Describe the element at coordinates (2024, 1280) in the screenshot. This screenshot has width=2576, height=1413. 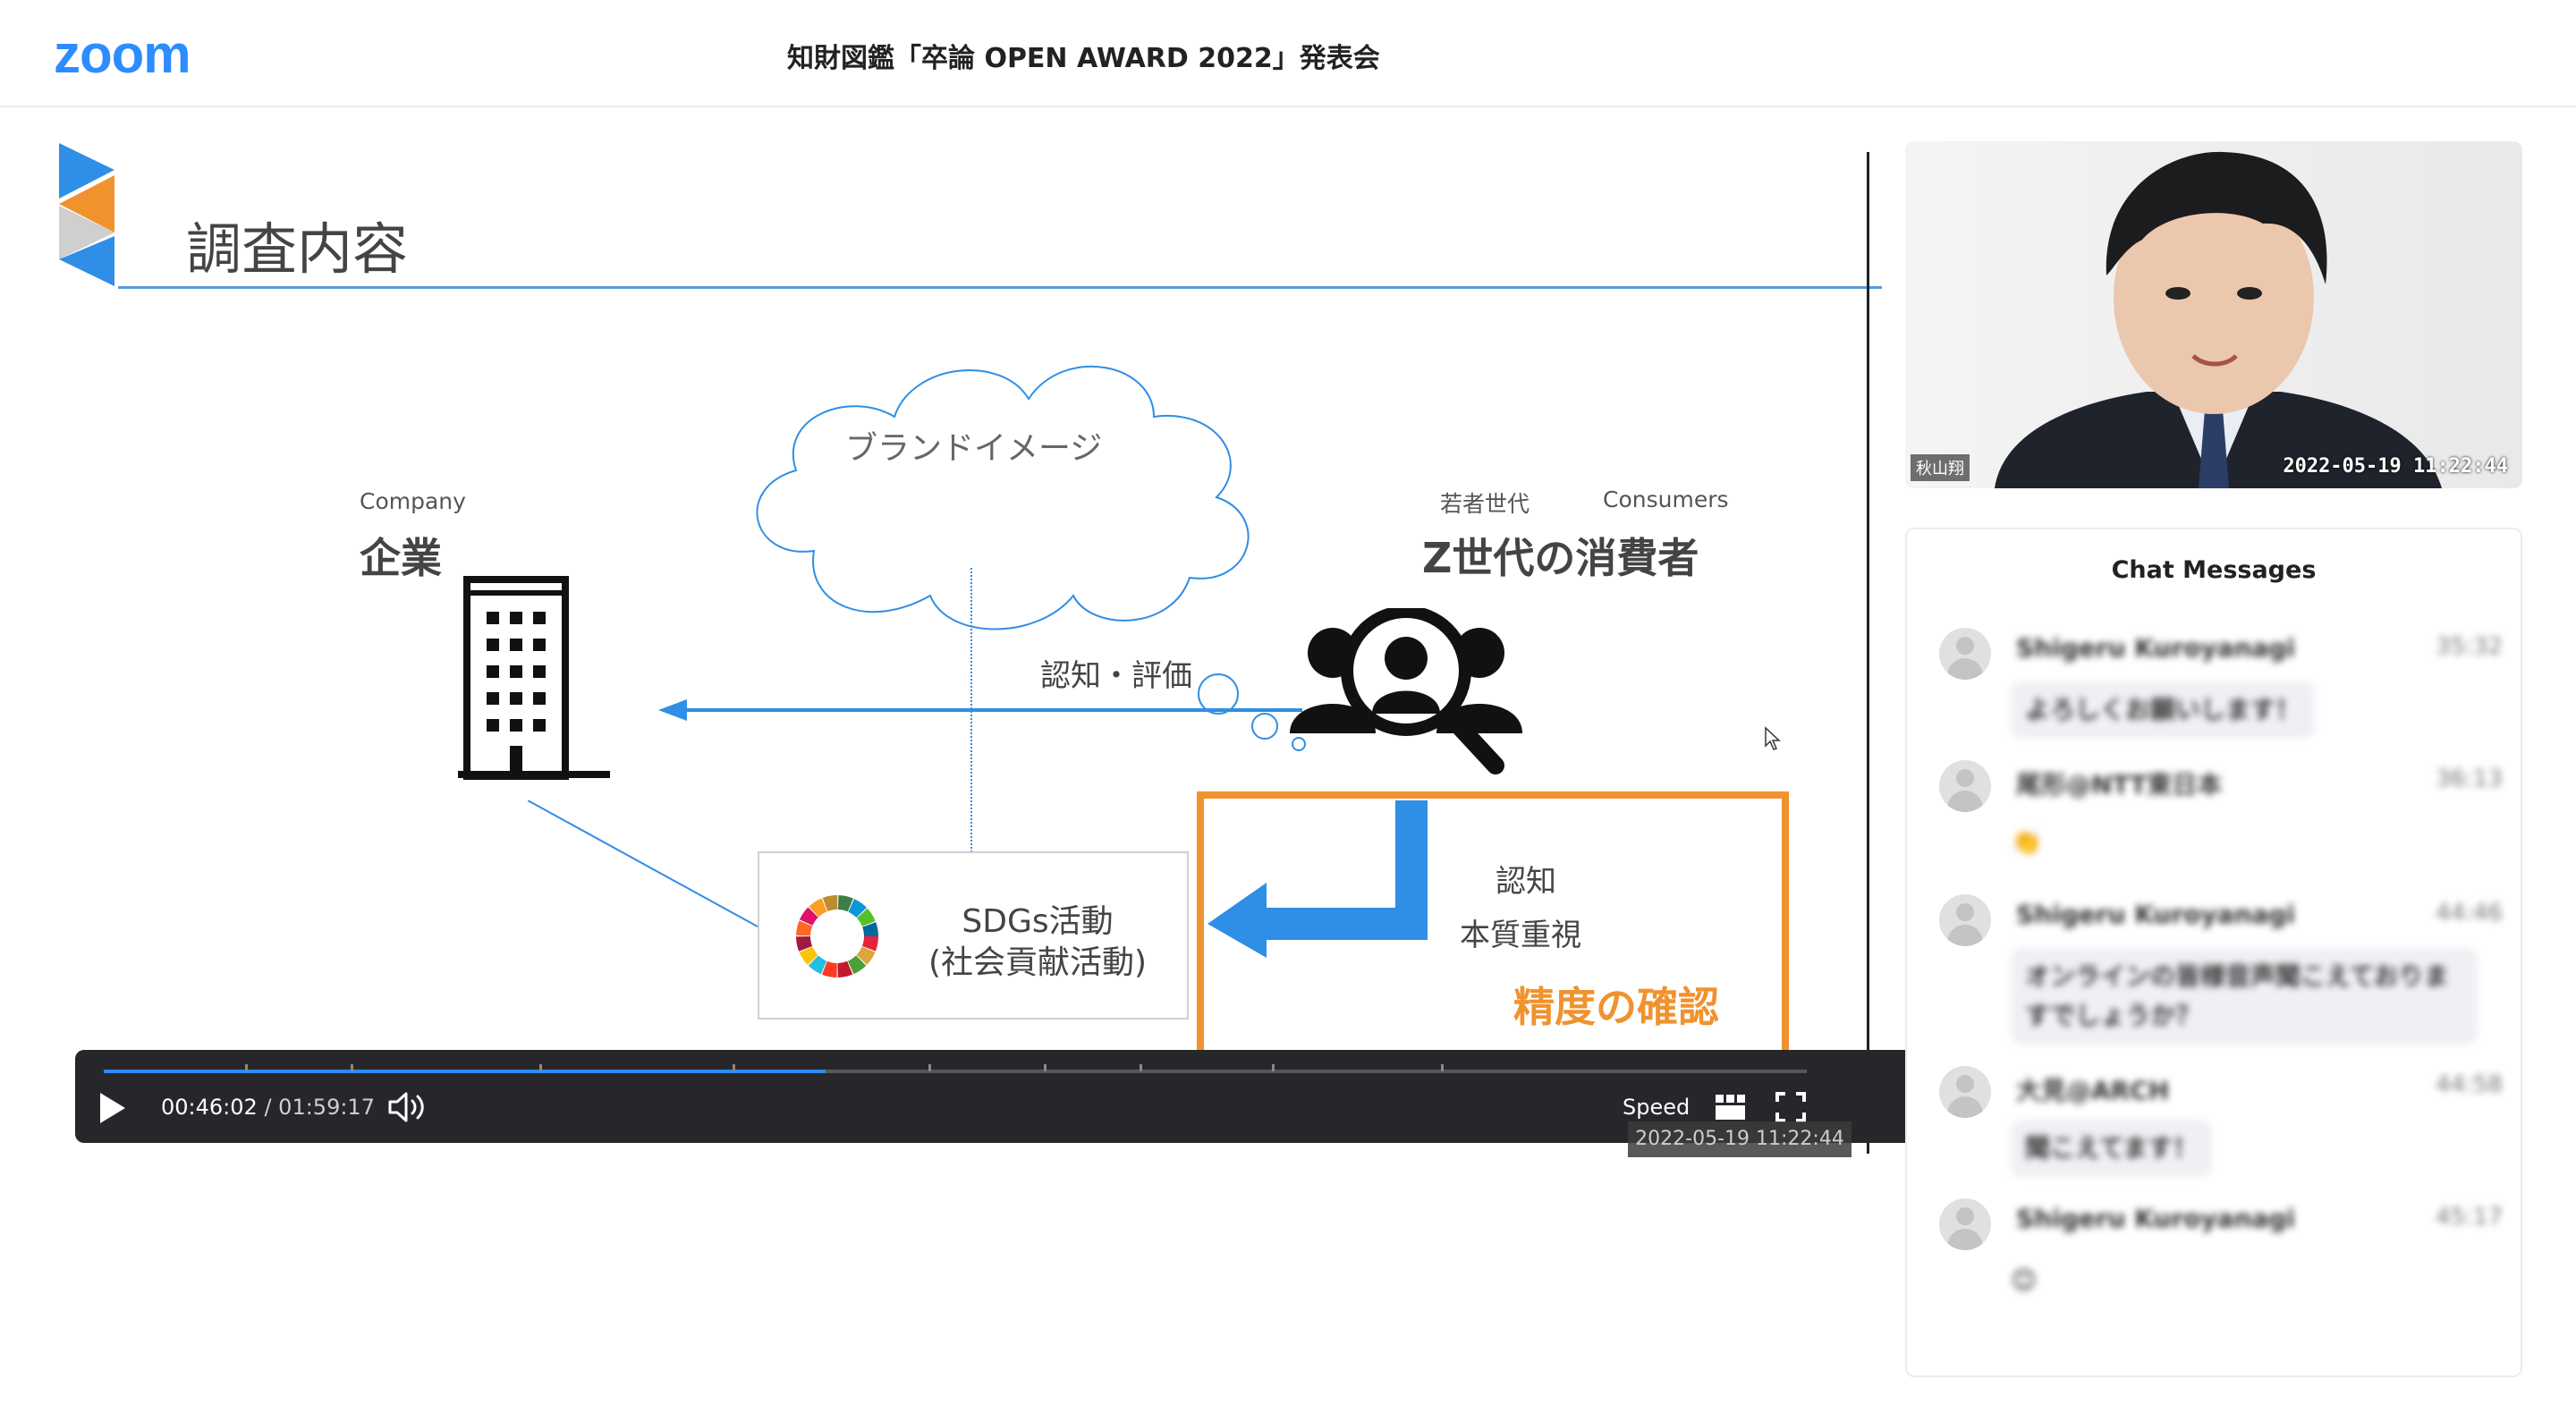
I see `message-text: 😊` at that location.